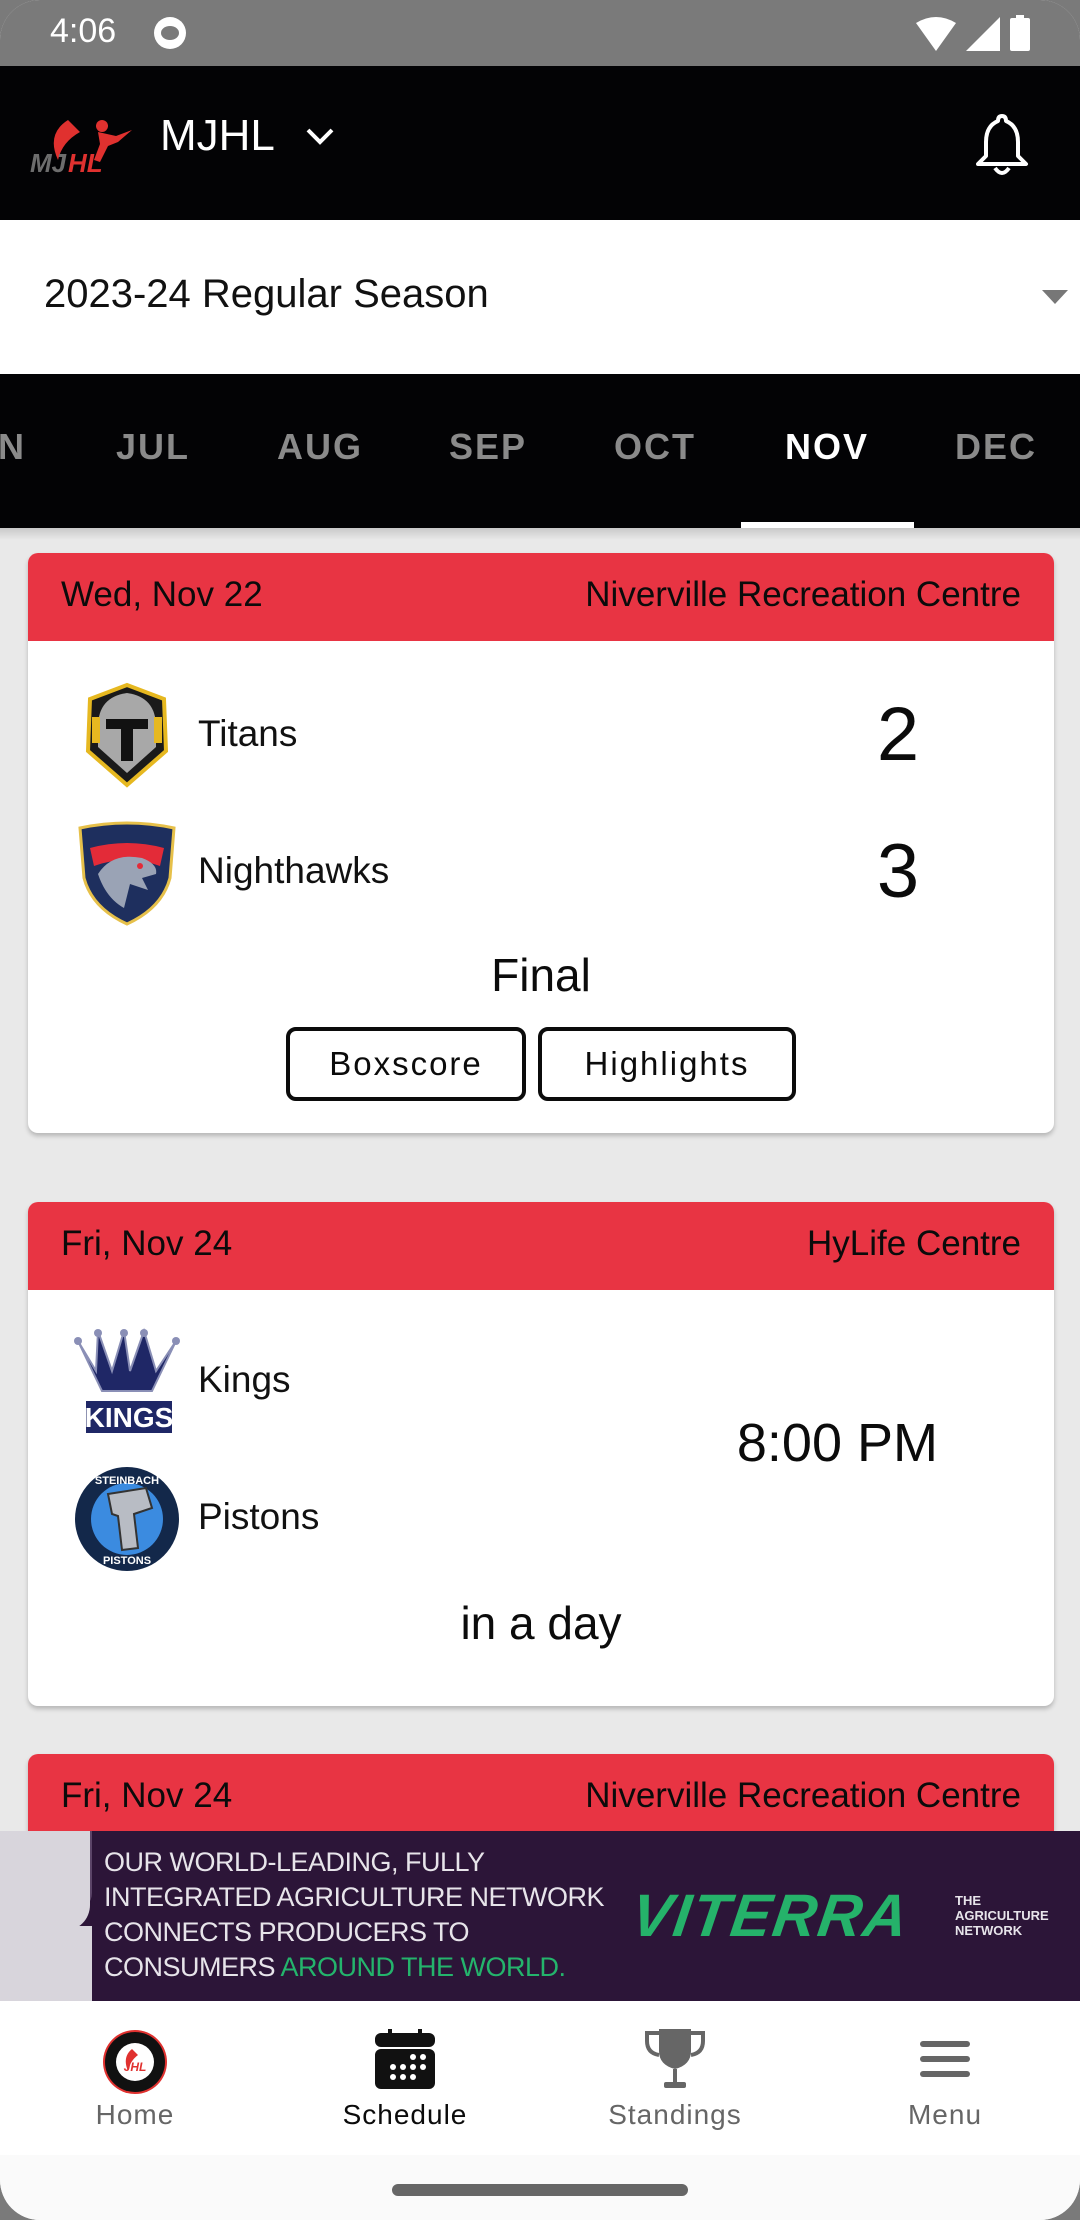 The height and width of the screenshot is (2220, 1080). I want to click on status-bar: 4:06, so click(540, 33).